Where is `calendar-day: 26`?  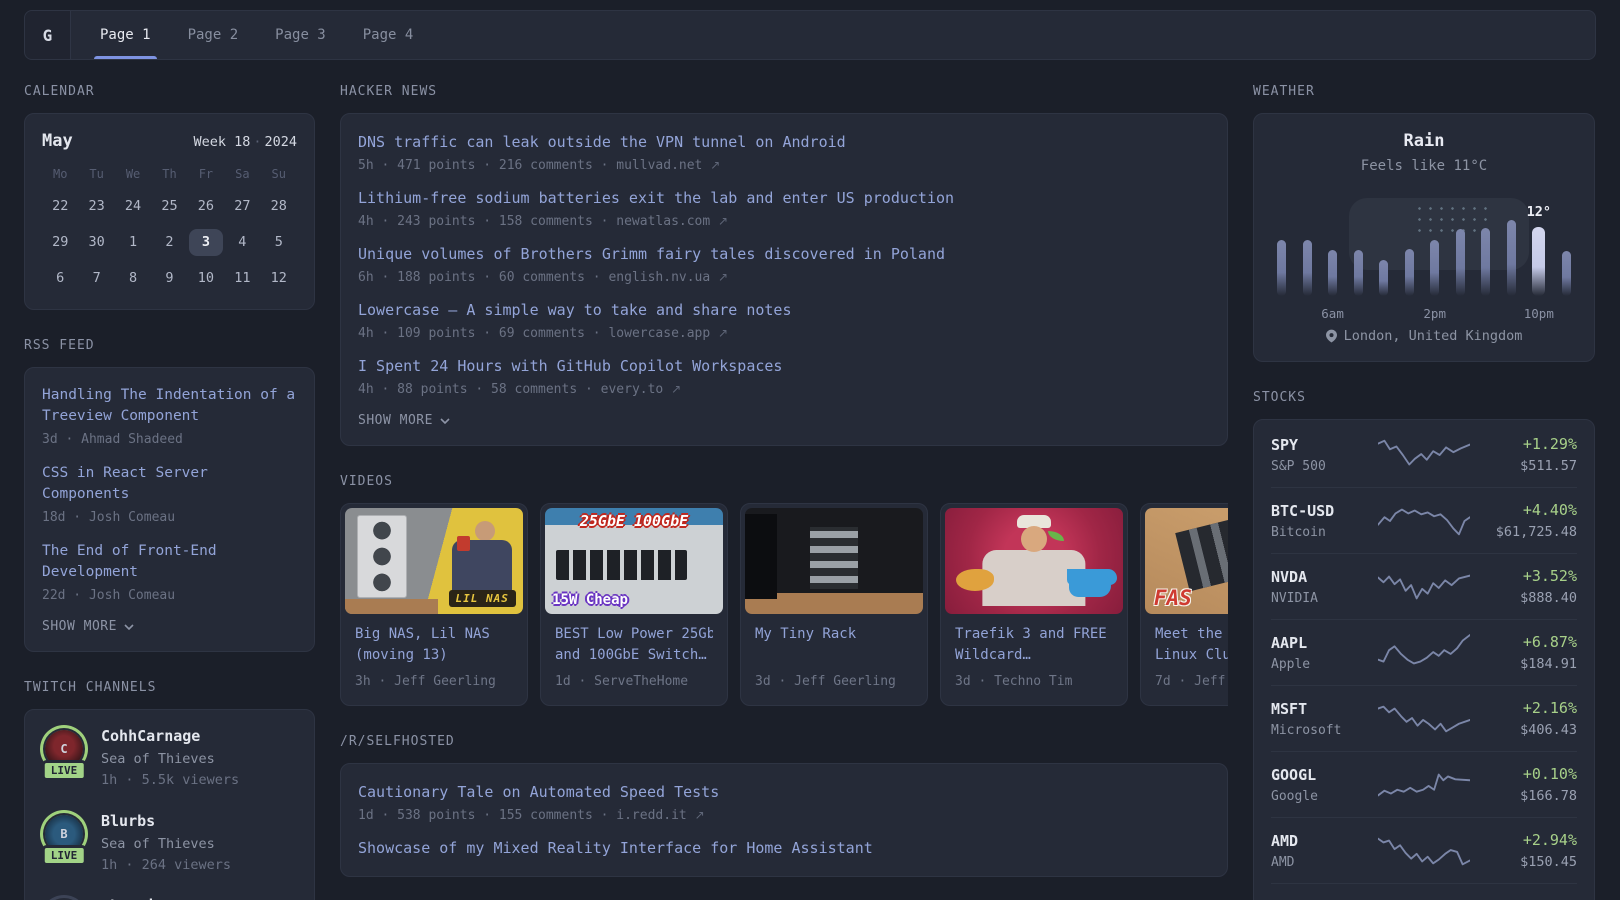
calendar-day: 26 is located at coordinates (206, 206).